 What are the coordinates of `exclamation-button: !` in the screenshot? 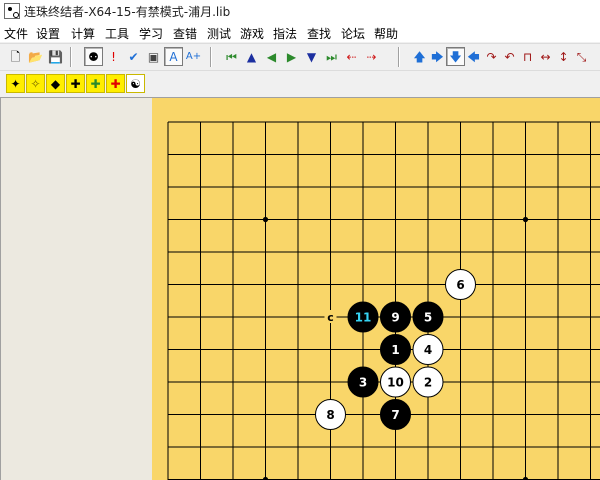 It's located at (113, 56).